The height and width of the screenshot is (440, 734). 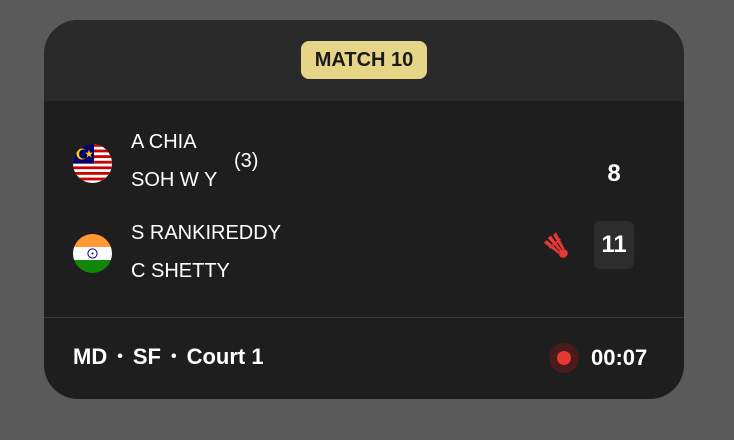 I want to click on match-number-badge: MATCH 10, so click(x=364, y=60).